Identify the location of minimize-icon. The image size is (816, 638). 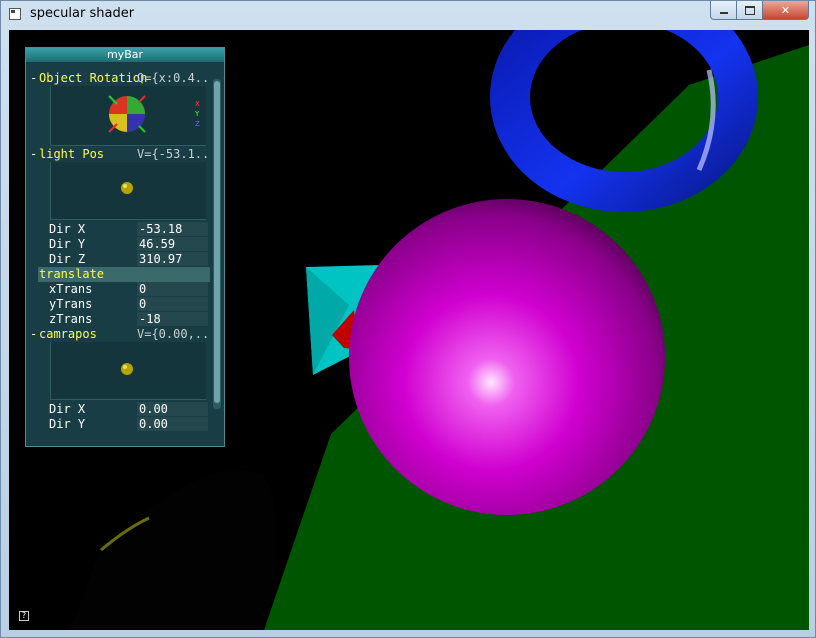
(723, 13).